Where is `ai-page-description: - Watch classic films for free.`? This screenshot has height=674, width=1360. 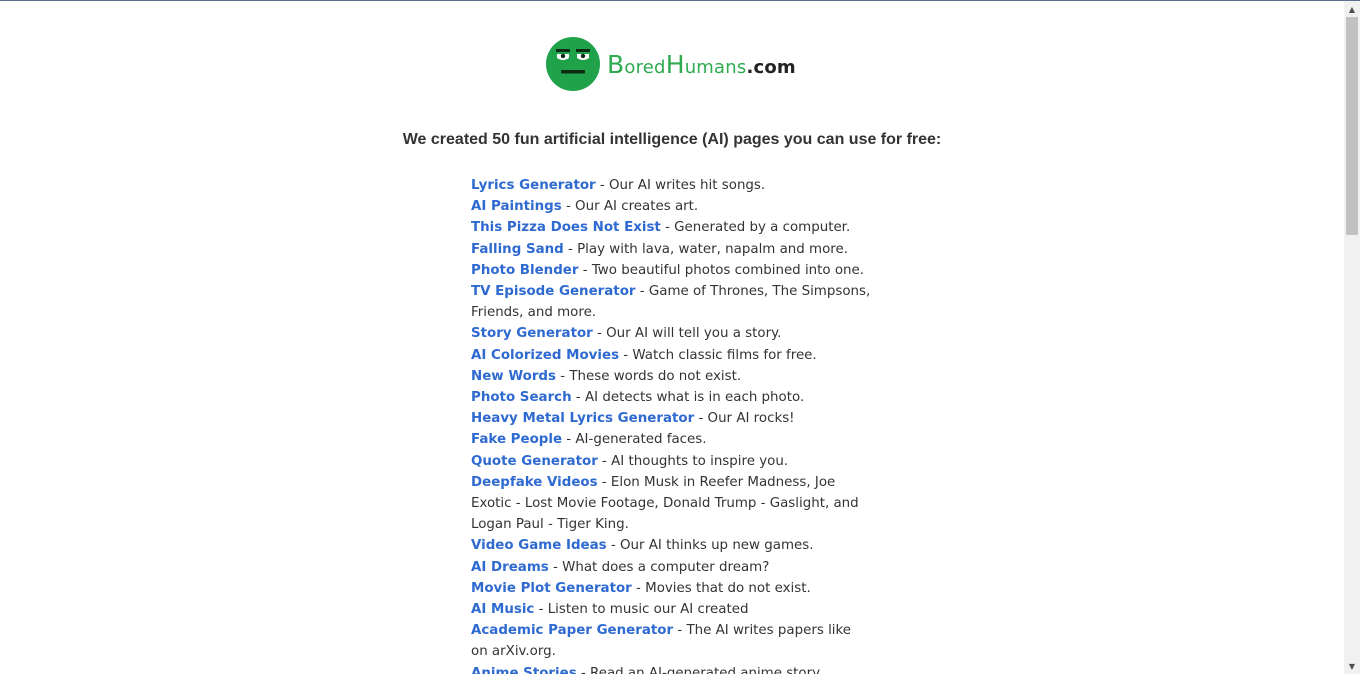
ai-page-description: - Watch classic films for free. is located at coordinates (718, 355).